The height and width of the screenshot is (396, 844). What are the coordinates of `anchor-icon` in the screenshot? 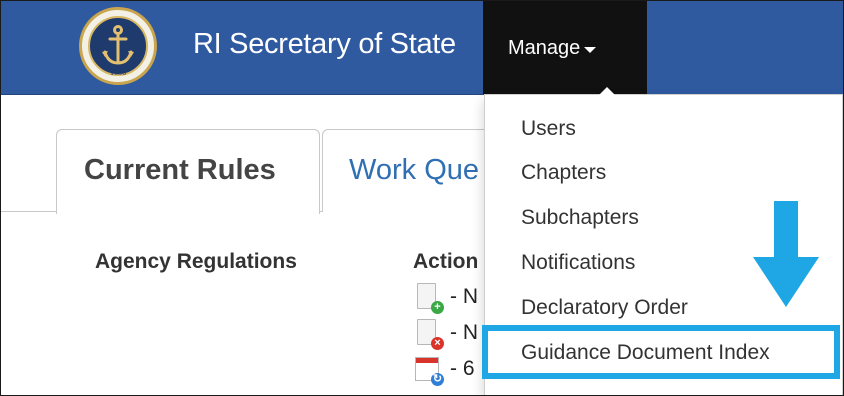 It's located at (118, 45).